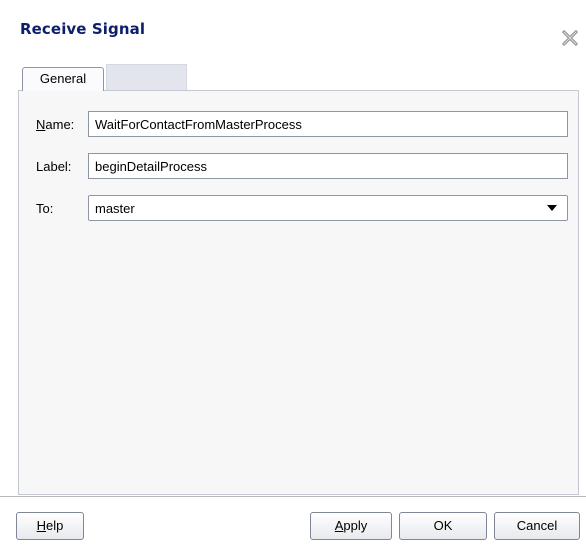 The height and width of the screenshot is (547, 586). What do you see at coordinates (115, 208) in the screenshot?
I see `to-select-value: master` at bounding box center [115, 208].